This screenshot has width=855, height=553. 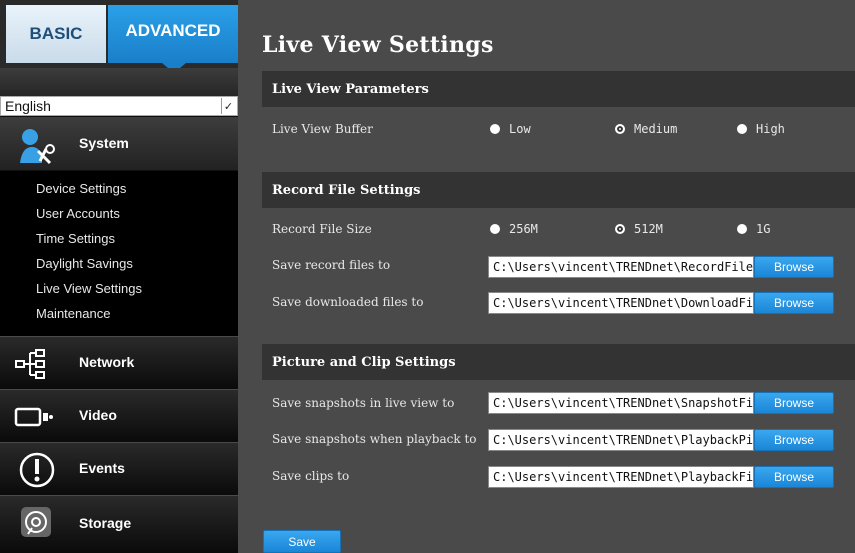 What do you see at coordinates (311, 476) in the screenshot?
I see `clips-label: Save clips to` at bounding box center [311, 476].